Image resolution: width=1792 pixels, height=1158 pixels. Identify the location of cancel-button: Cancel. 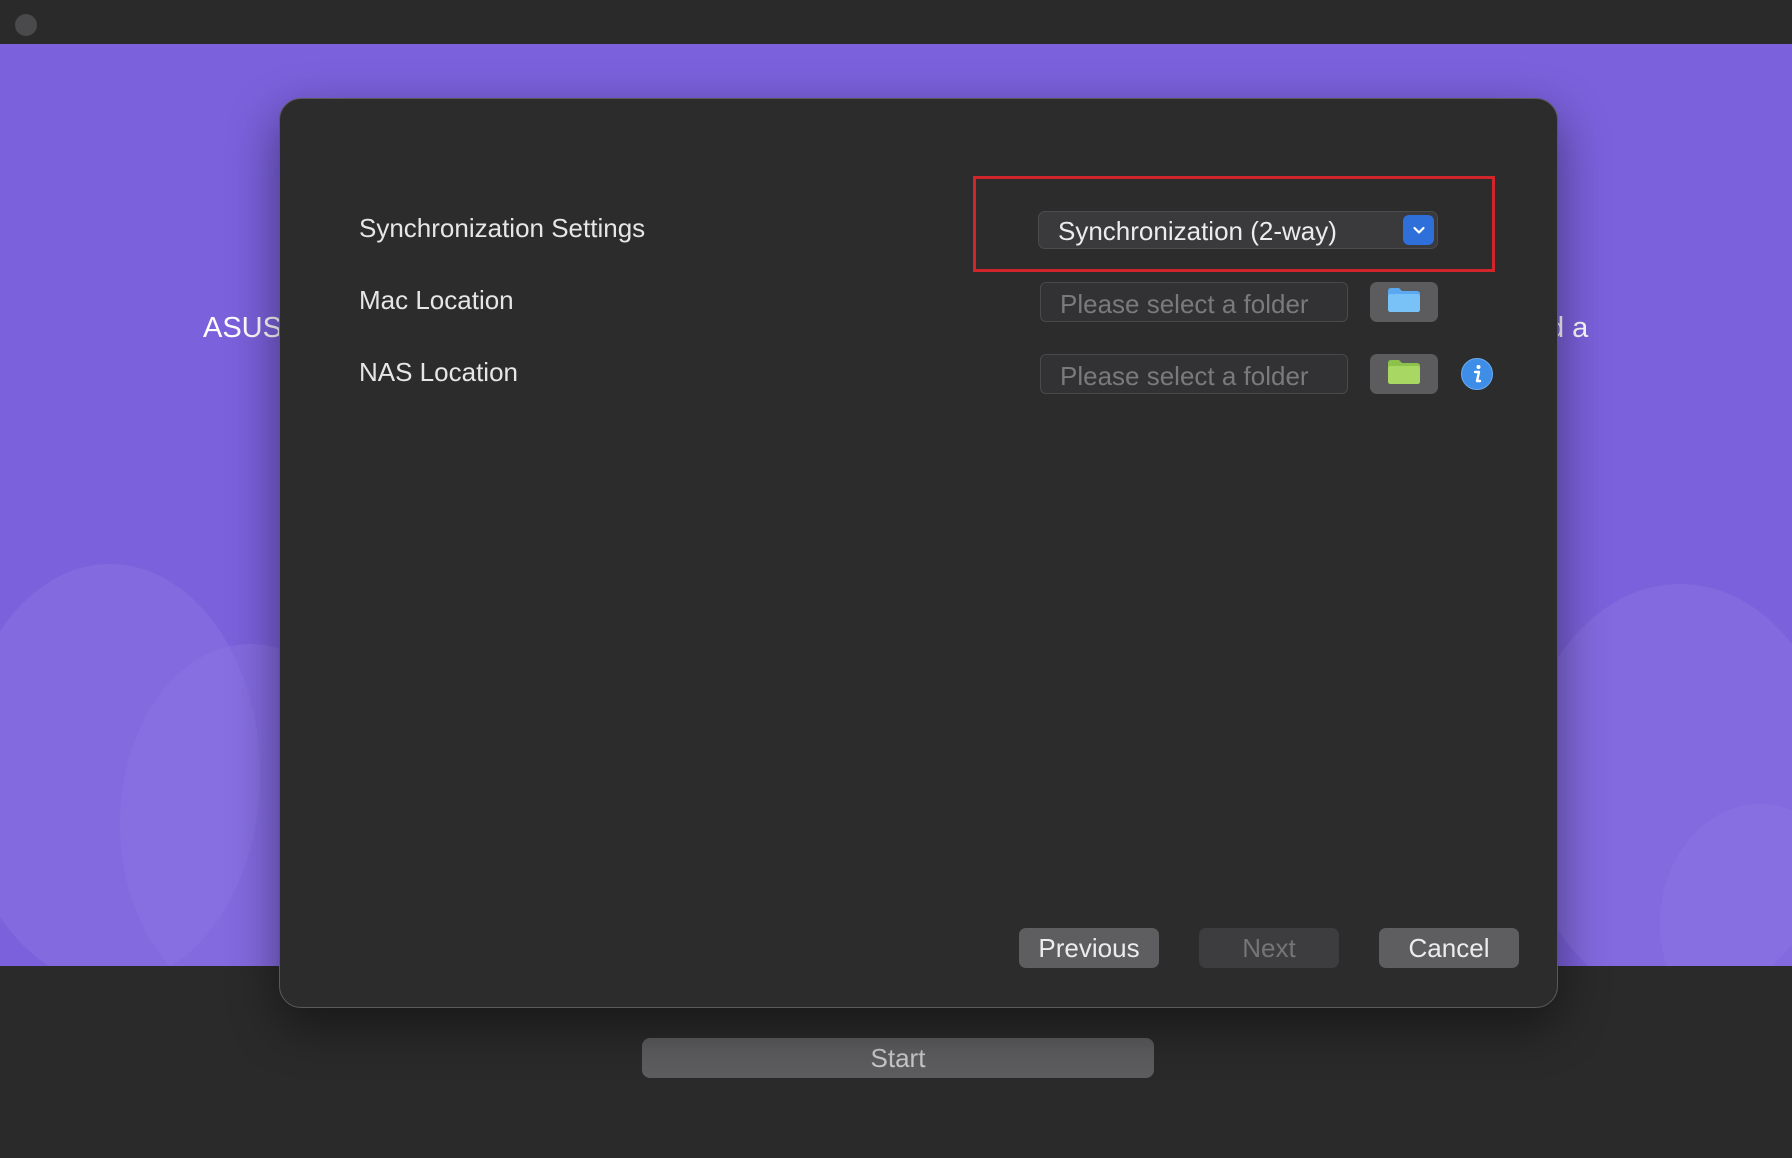
(1449, 948).